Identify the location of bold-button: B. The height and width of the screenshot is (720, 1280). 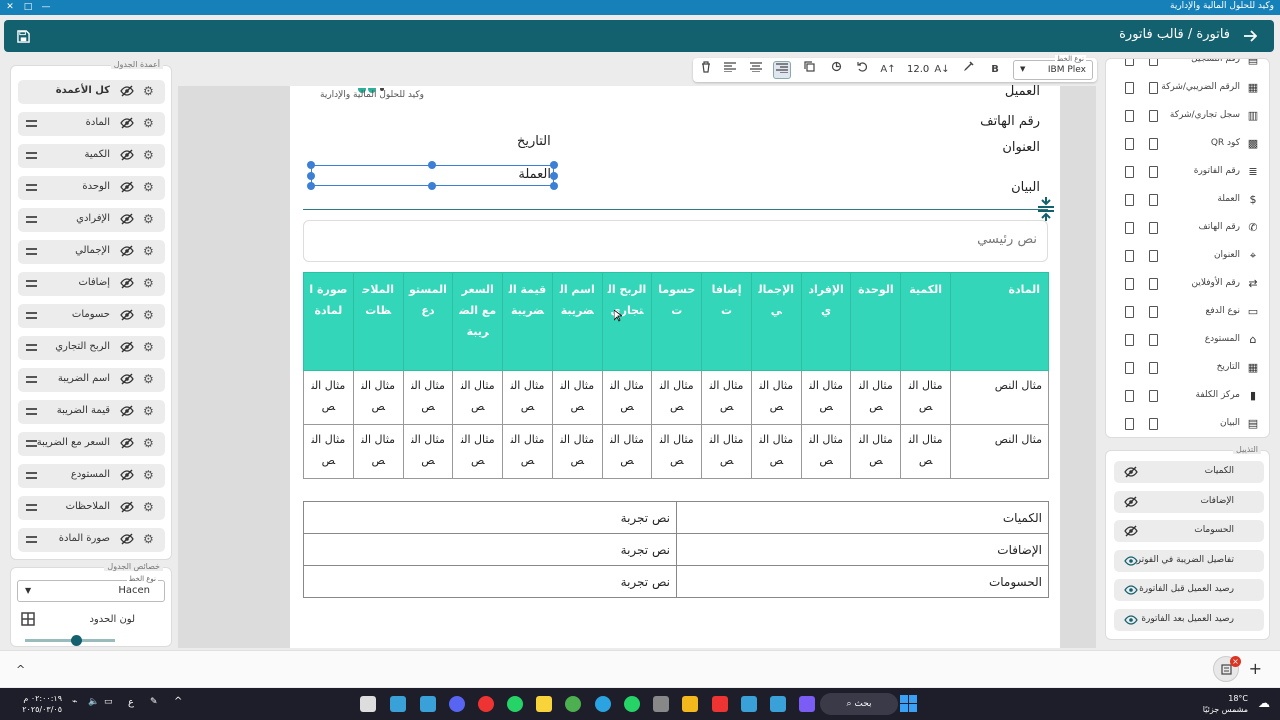
(995, 70).